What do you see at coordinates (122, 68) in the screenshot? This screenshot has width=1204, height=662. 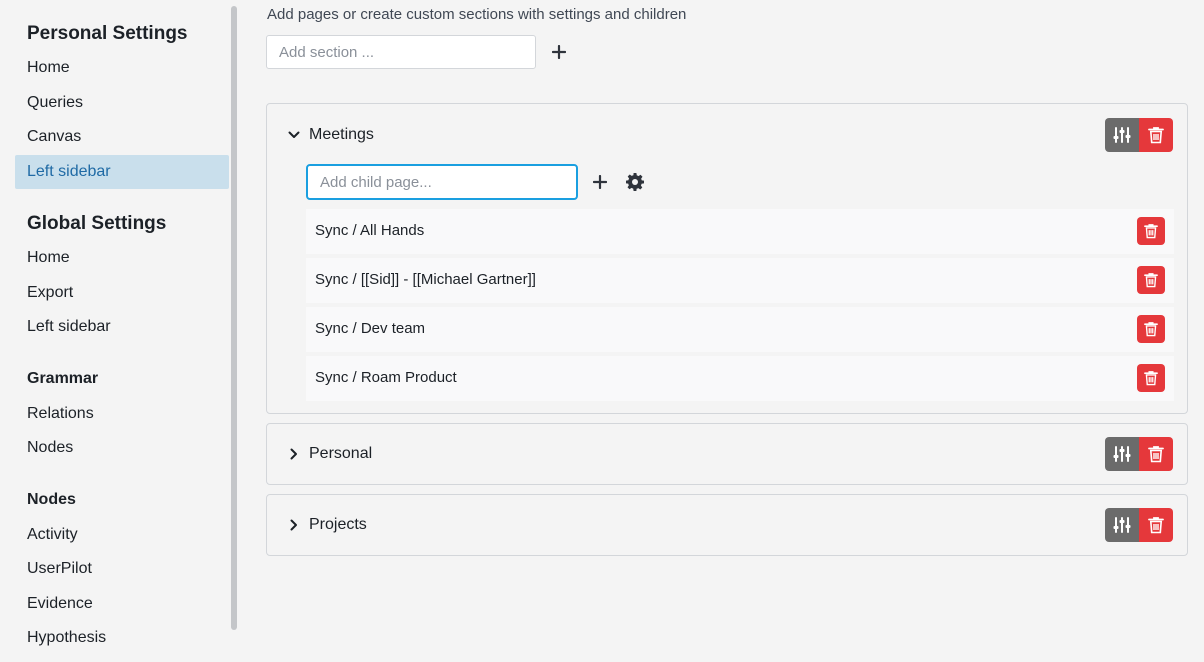 I see `sidebar-item-personal-home: Home` at bounding box center [122, 68].